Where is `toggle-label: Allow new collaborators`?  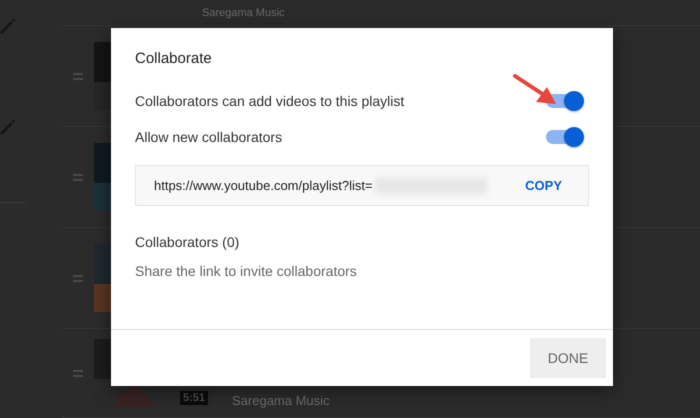
toggle-label: Allow new collaborators is located at coordinates (208, 137).